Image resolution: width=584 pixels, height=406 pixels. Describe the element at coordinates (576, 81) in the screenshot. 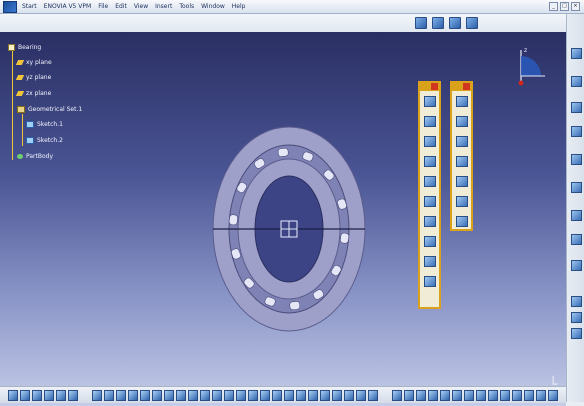

I see `pad-tool-icon` at that location.